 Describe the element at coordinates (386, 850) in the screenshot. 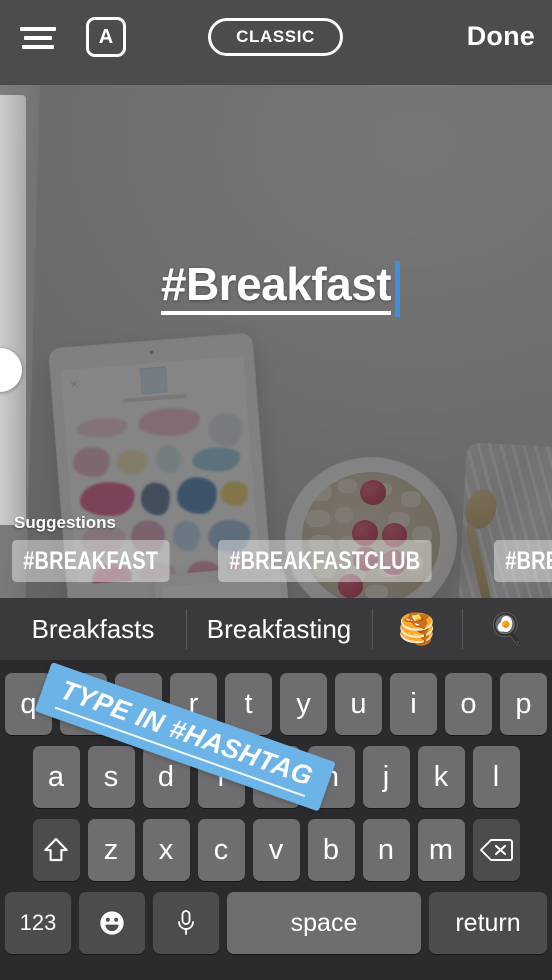

I see `key-n: n` at that location.